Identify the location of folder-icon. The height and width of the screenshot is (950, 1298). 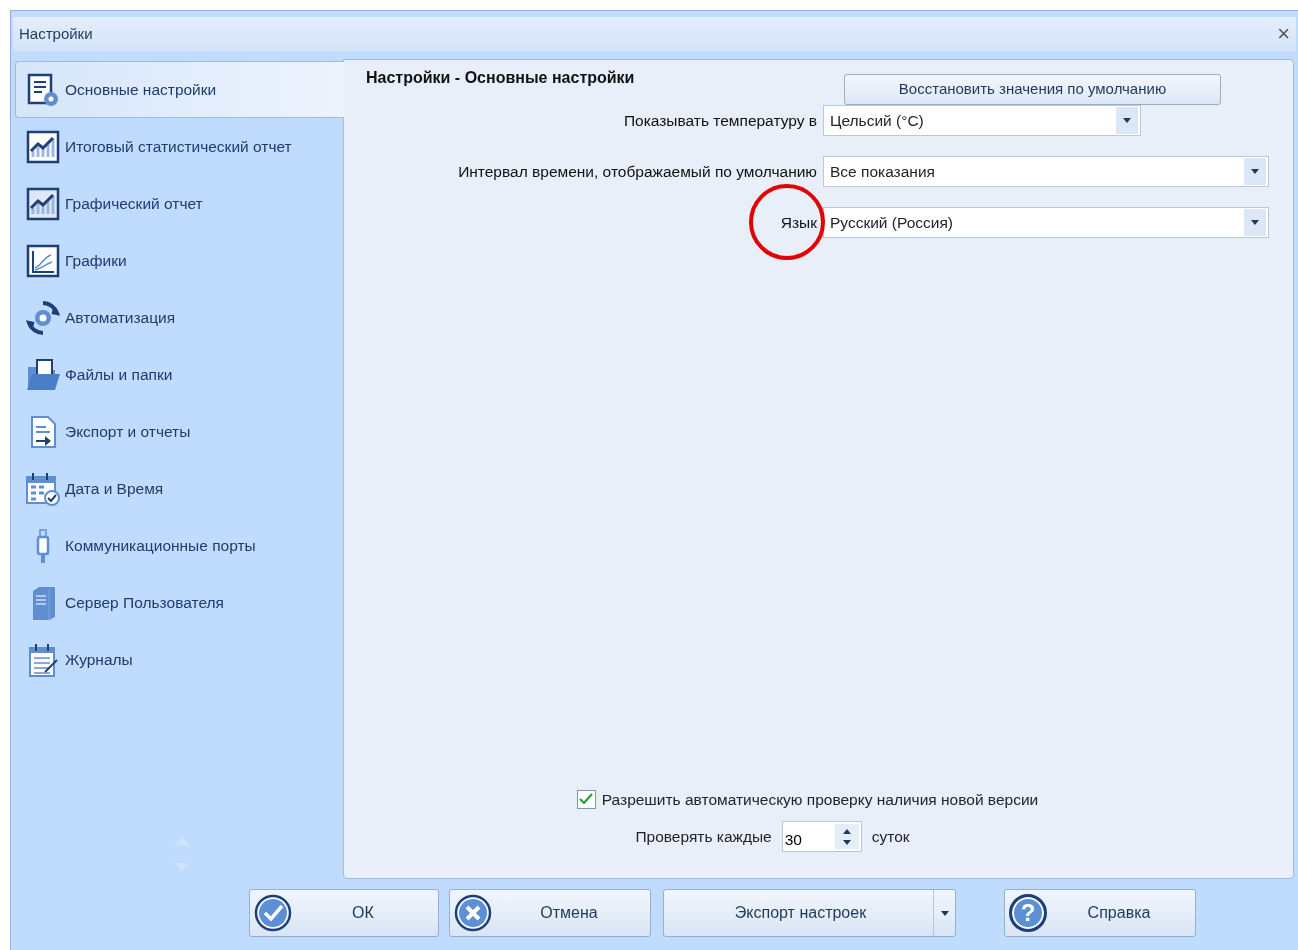
(43, 374).